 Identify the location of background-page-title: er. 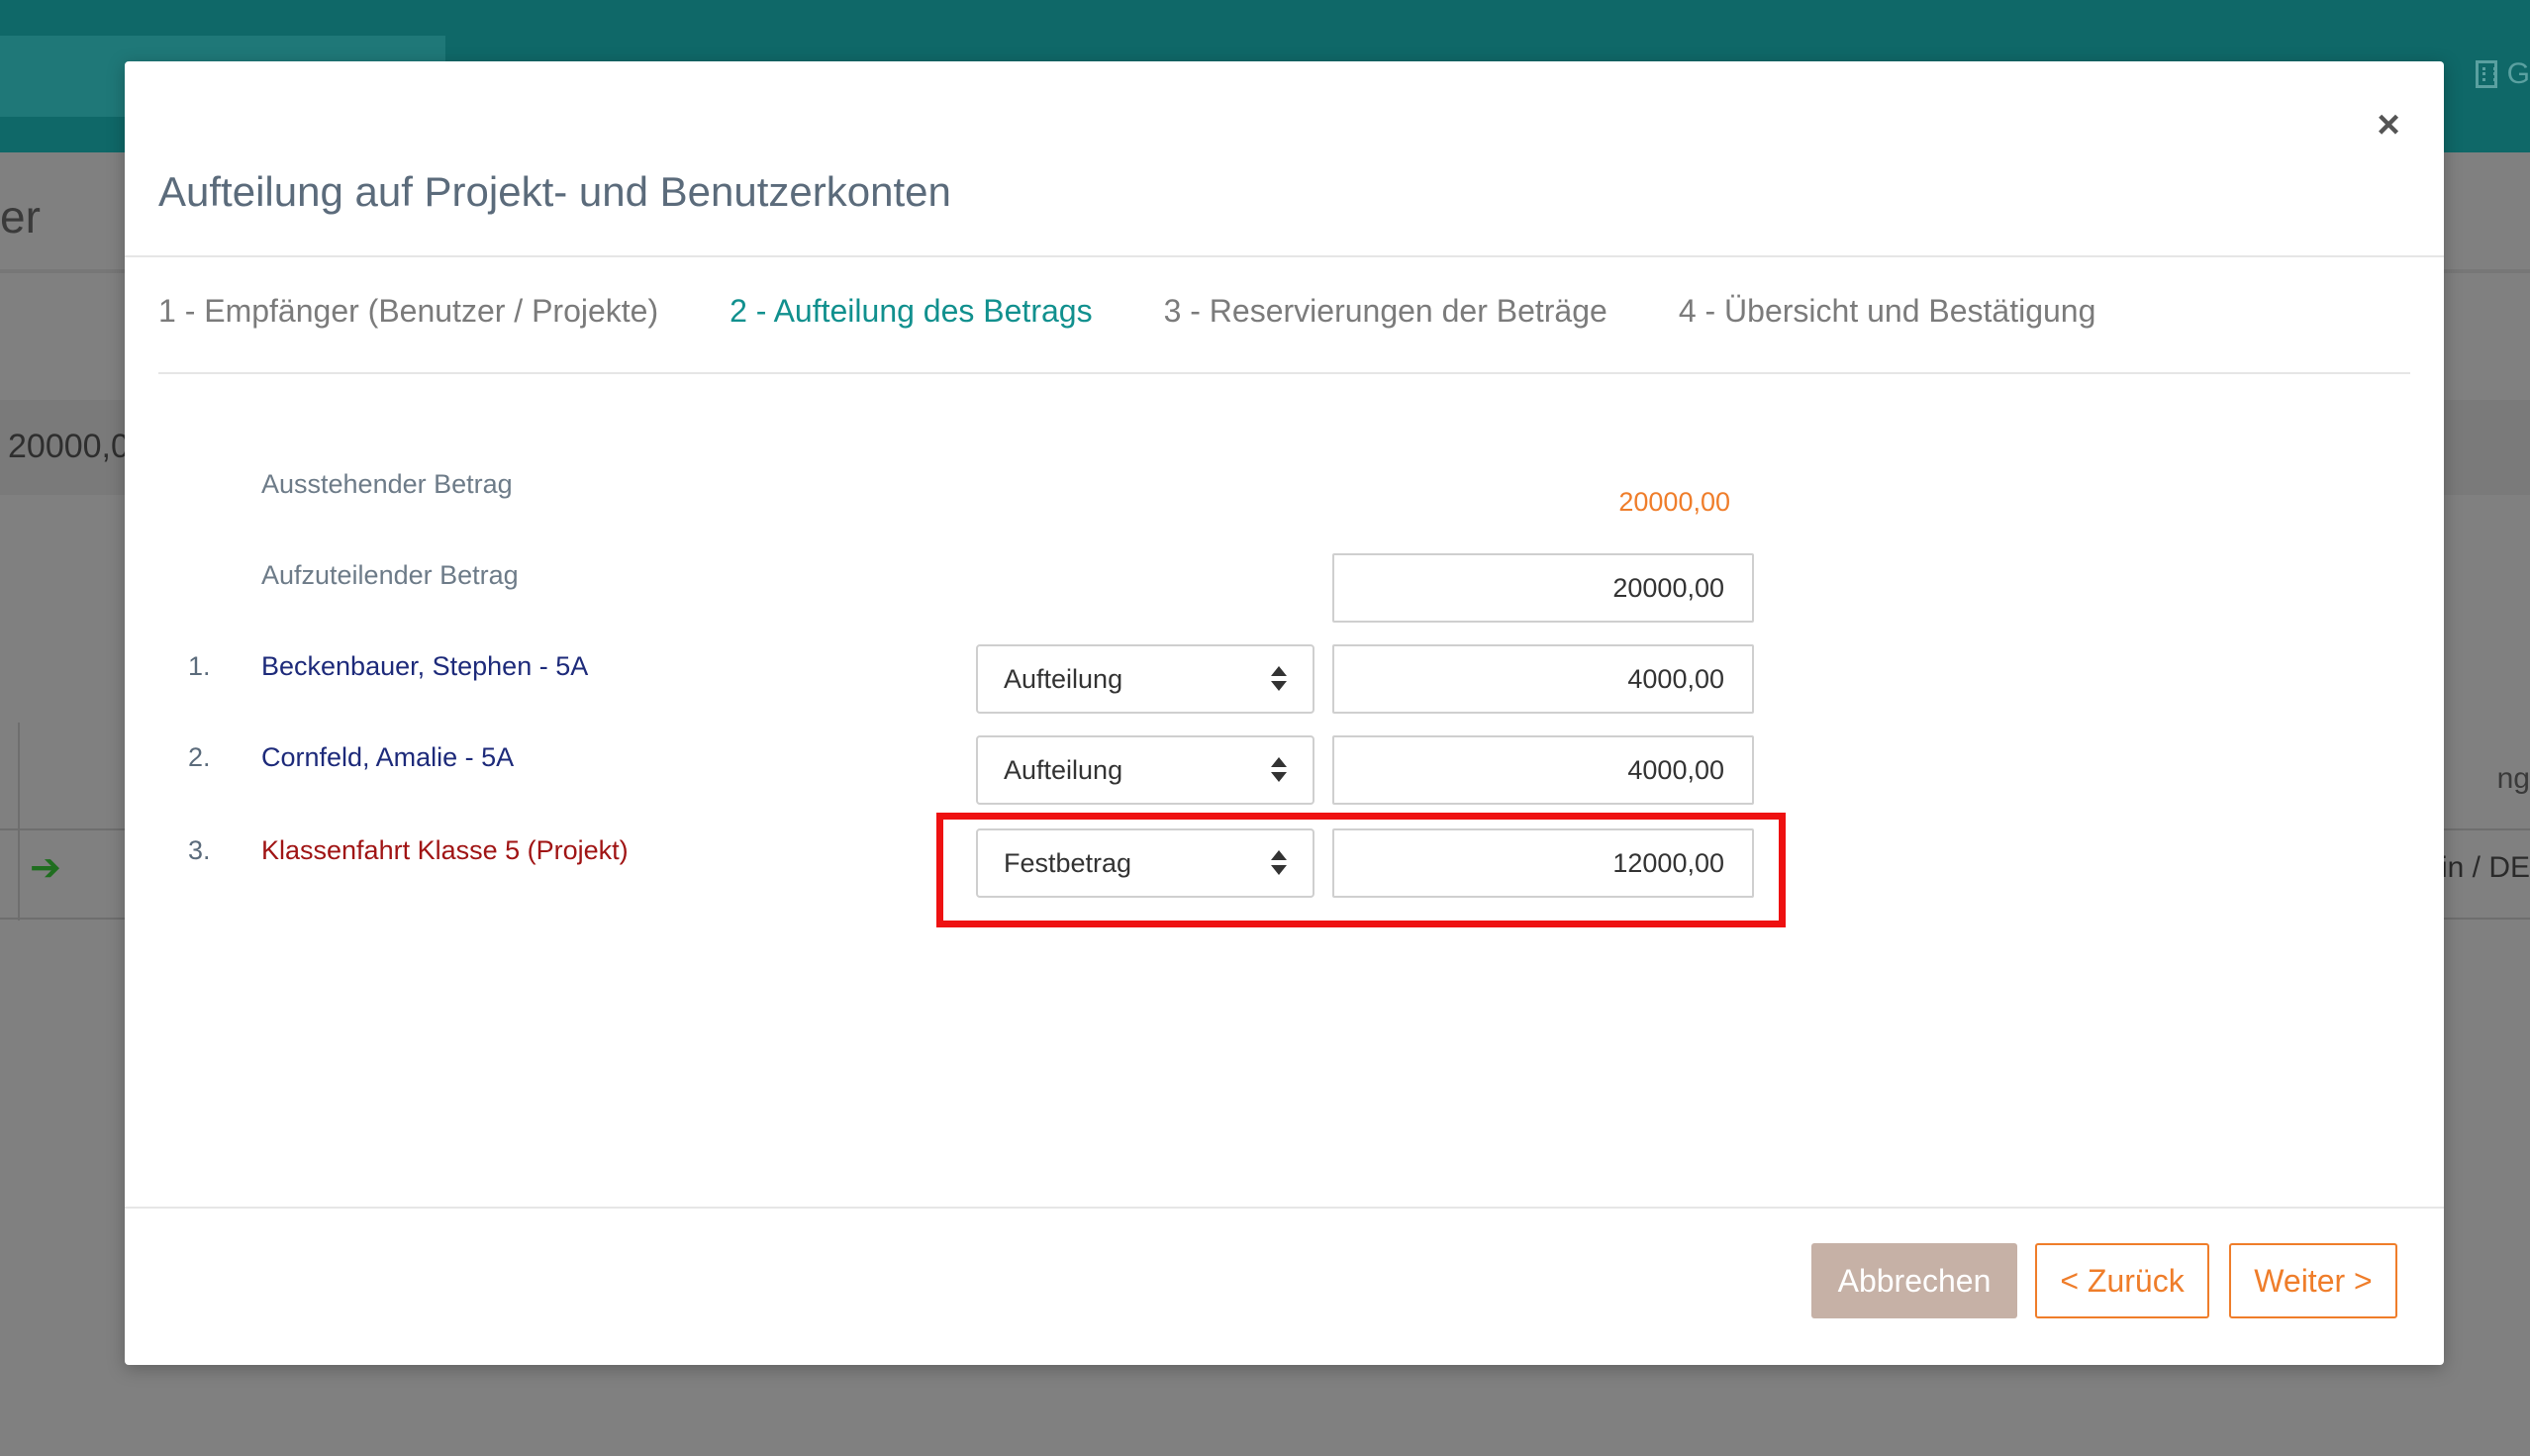
(20, 217).